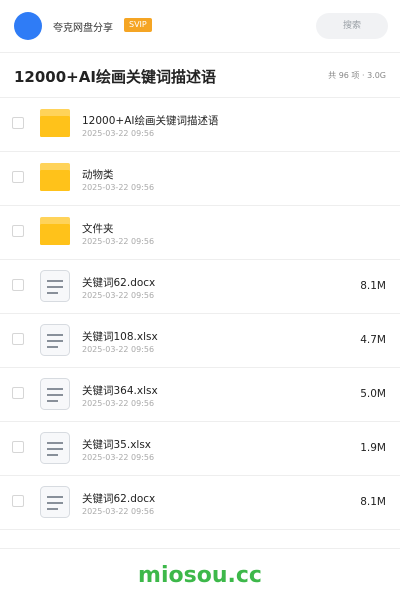 The height and width of the screenshot is (601, 400). Describe the element at coordinates (28, 26) in the screenshot. I see `user-avatar` at that location.